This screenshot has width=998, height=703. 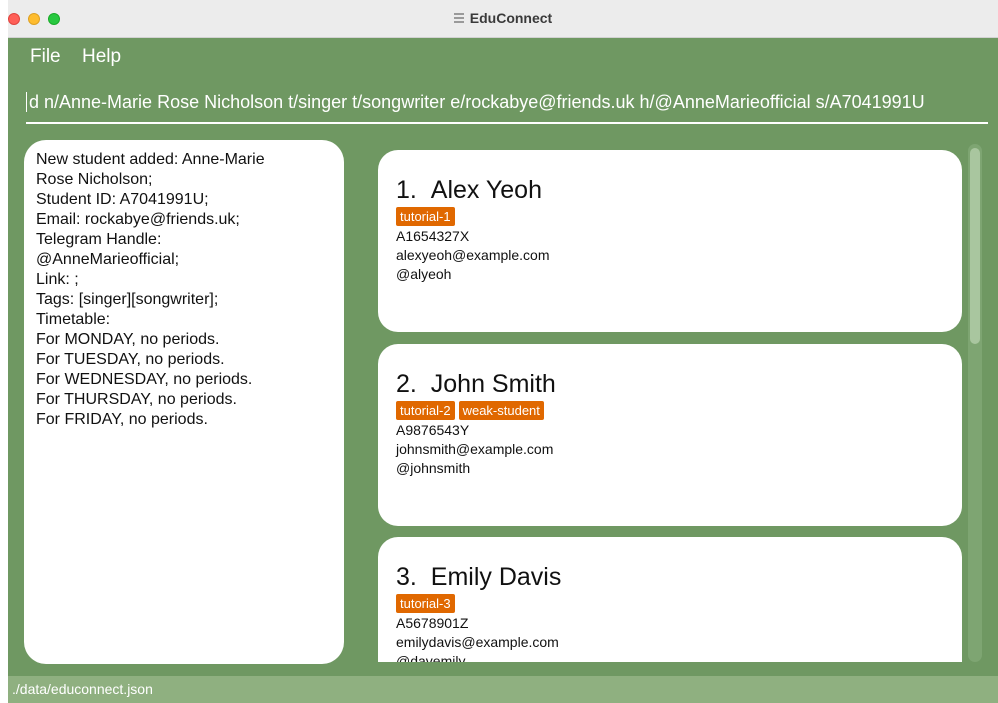 I want to click on result-line: New student added: Anne-Marie, so click(x=150, y=159).